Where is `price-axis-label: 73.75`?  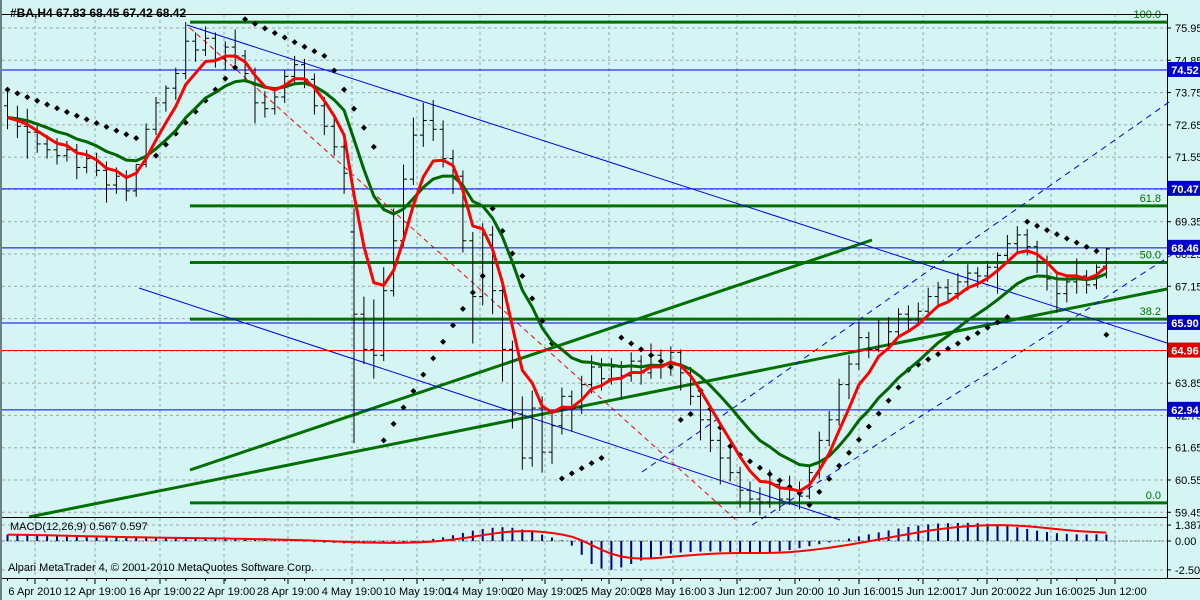
price-axis-label: 73.75 is located at coordinates (1187, 94).